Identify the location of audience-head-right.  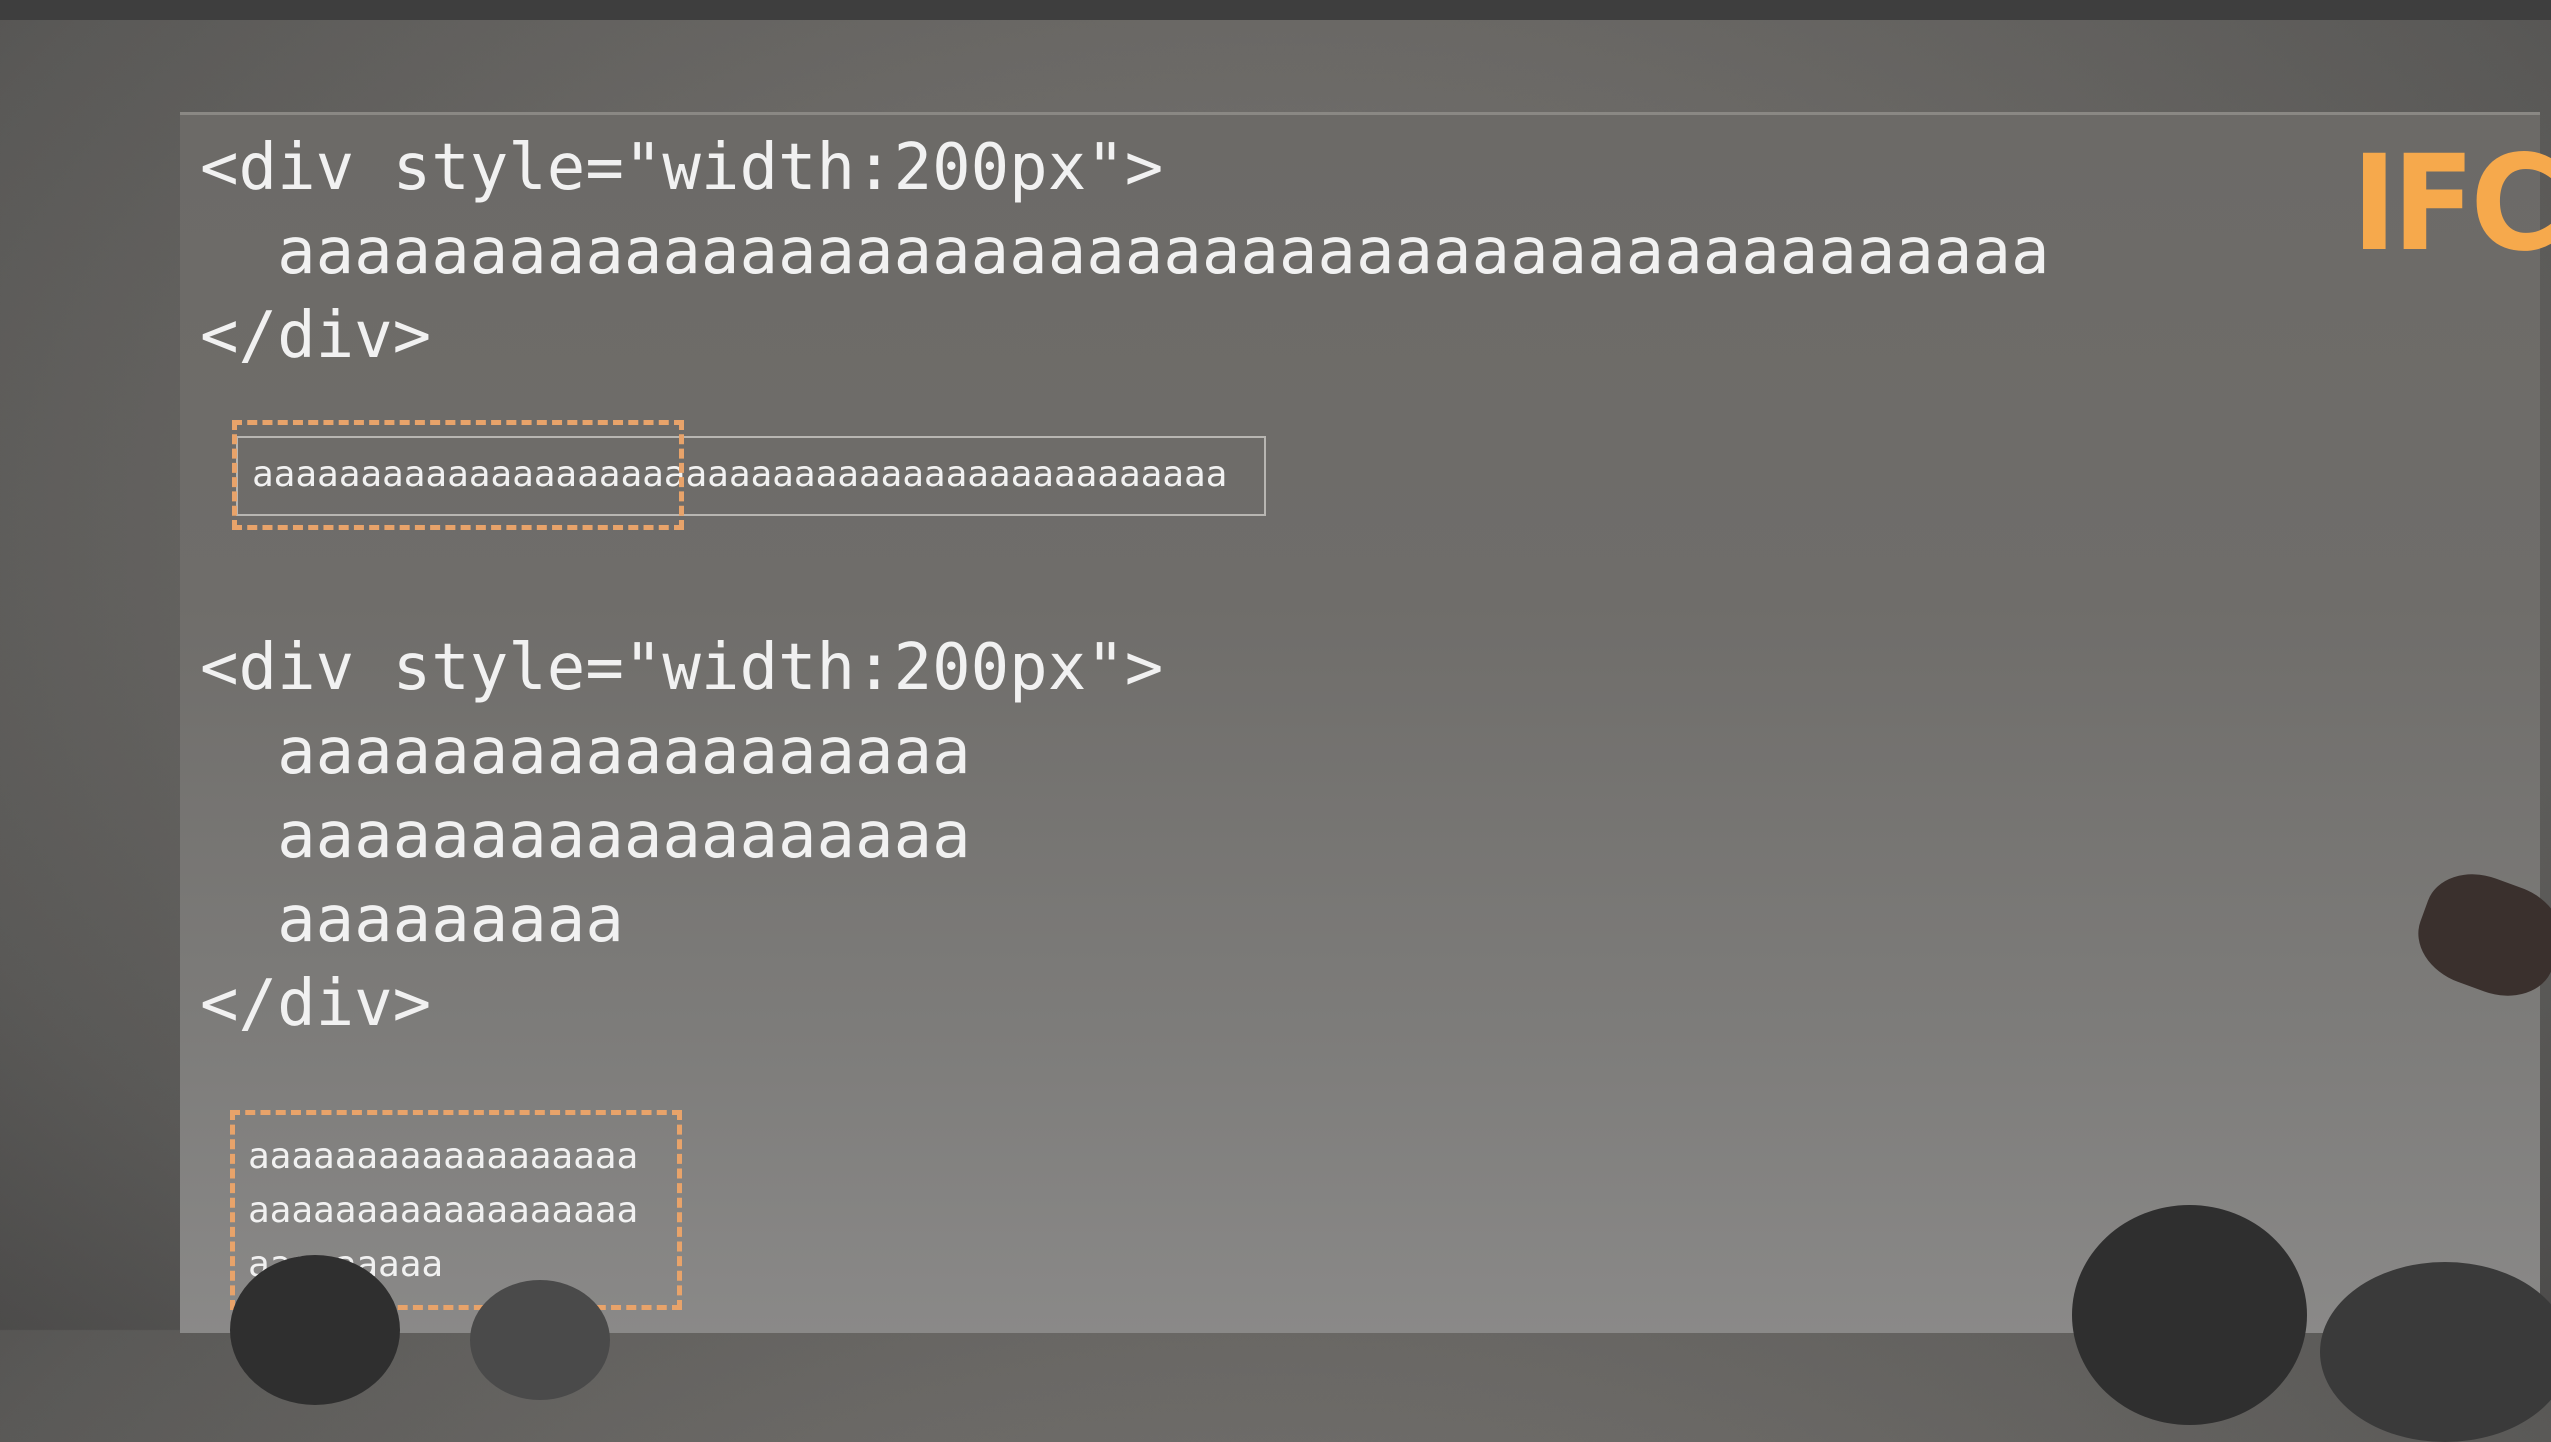
(2189, 1315).